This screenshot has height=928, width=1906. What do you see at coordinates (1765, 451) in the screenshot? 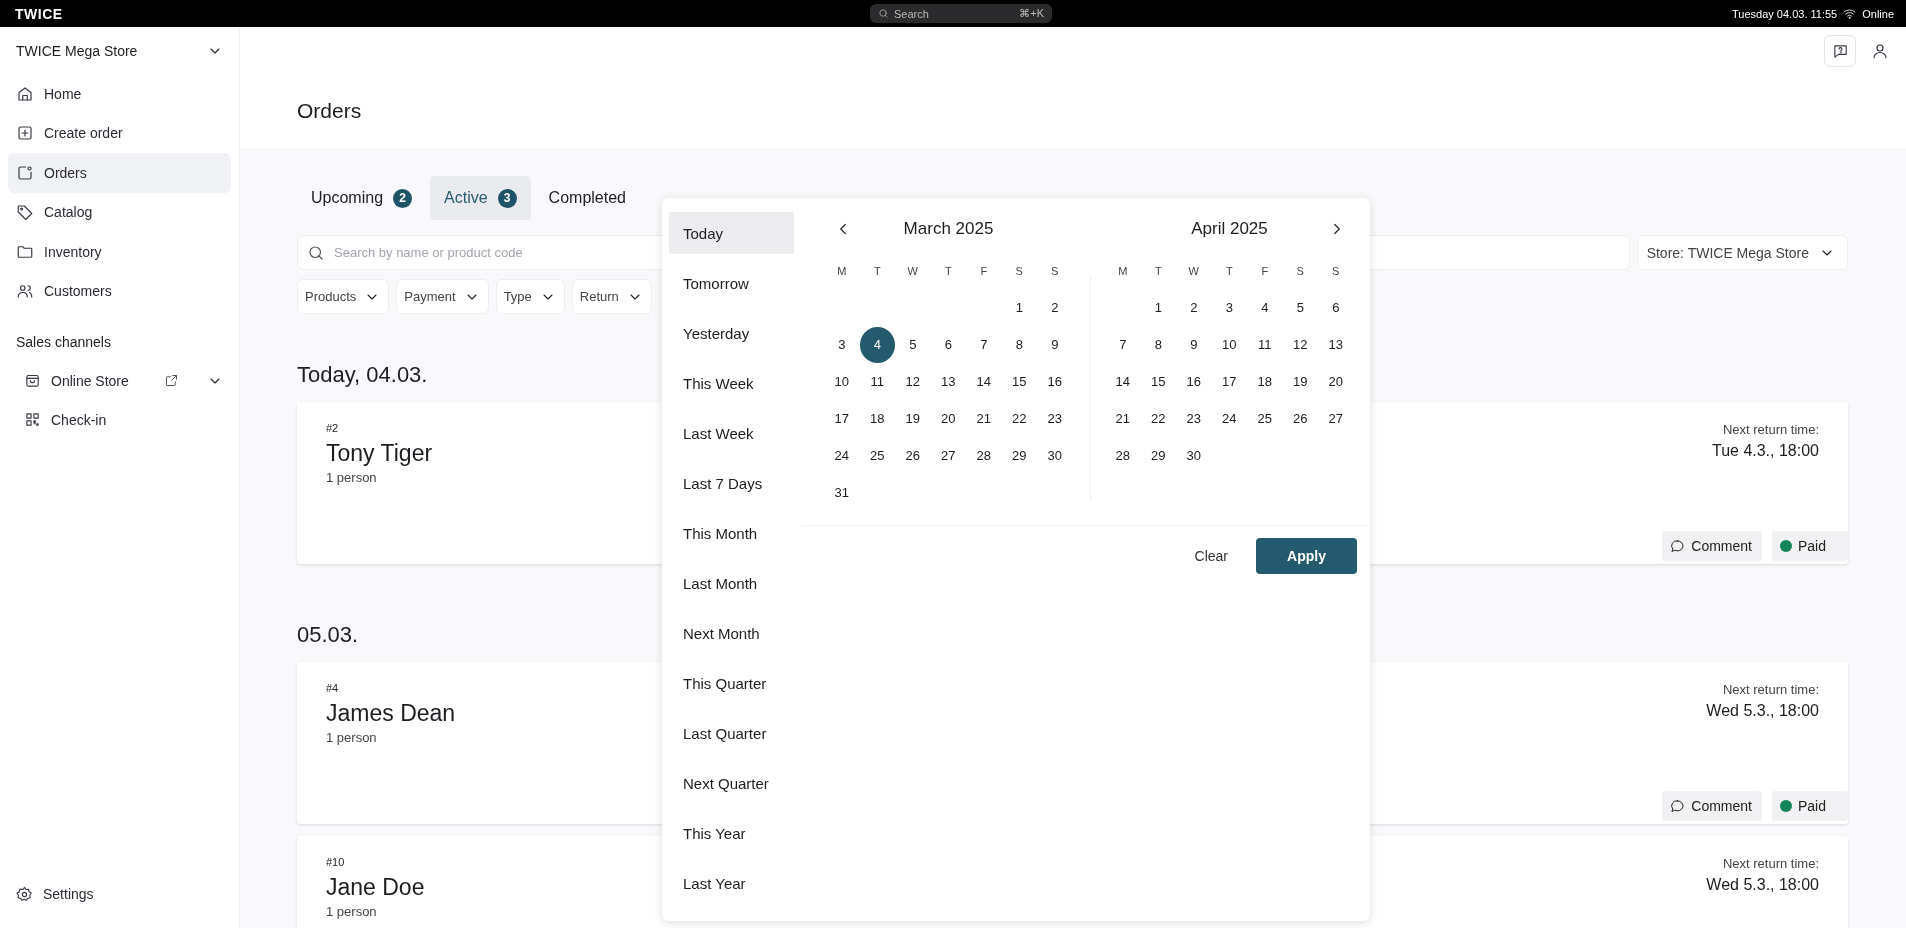
I see `return-time: Tue 4.3., 18:00` at bounding box center [1765, 451].